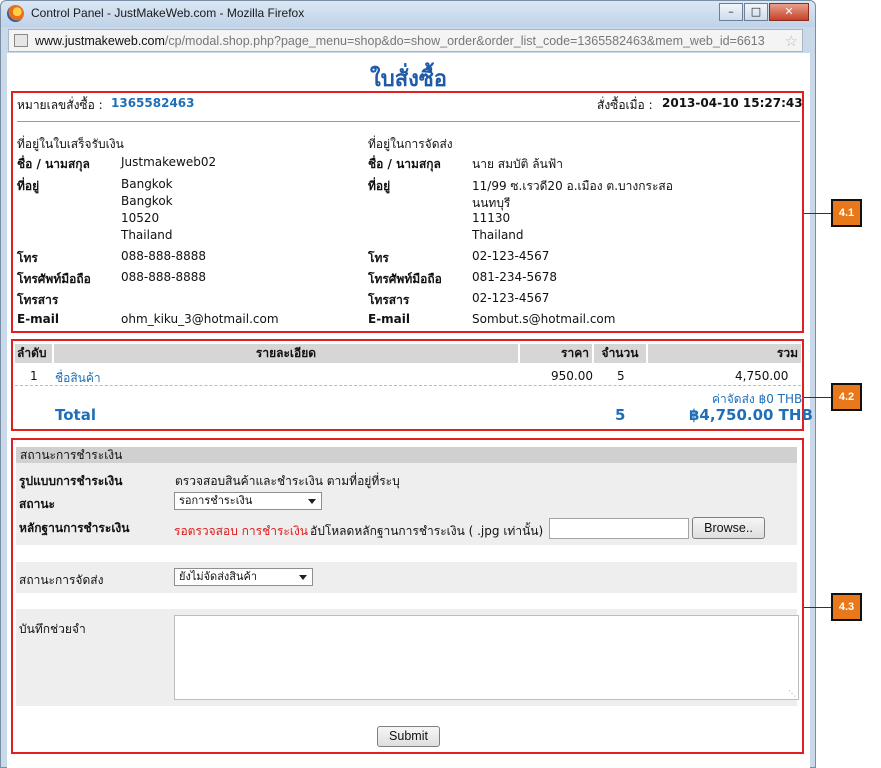  I want to click on maximize-button: □, so click(756, 12).